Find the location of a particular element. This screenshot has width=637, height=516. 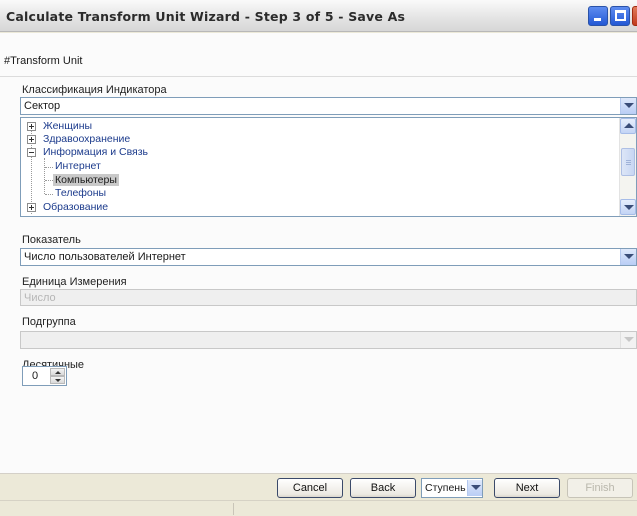

transform-unit-label: #Transform Unit is located at coordinates (43, 61).